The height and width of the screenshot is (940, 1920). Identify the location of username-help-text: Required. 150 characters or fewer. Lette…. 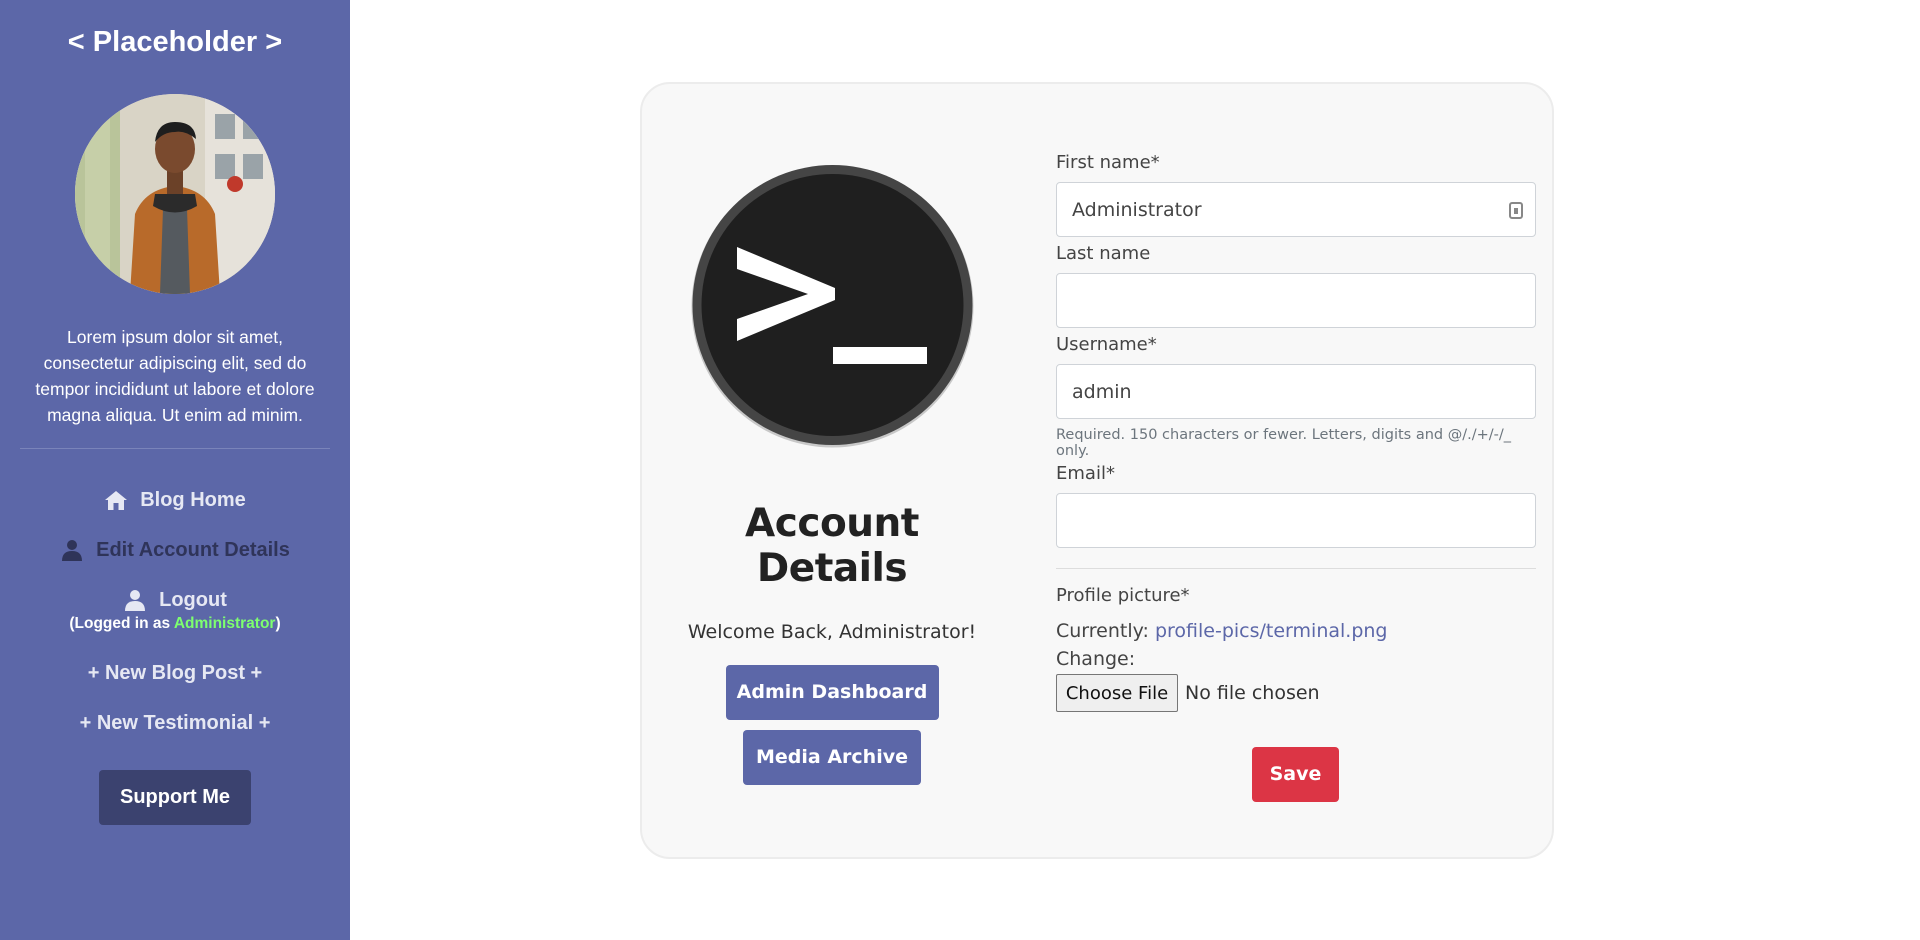
(1283, 443).